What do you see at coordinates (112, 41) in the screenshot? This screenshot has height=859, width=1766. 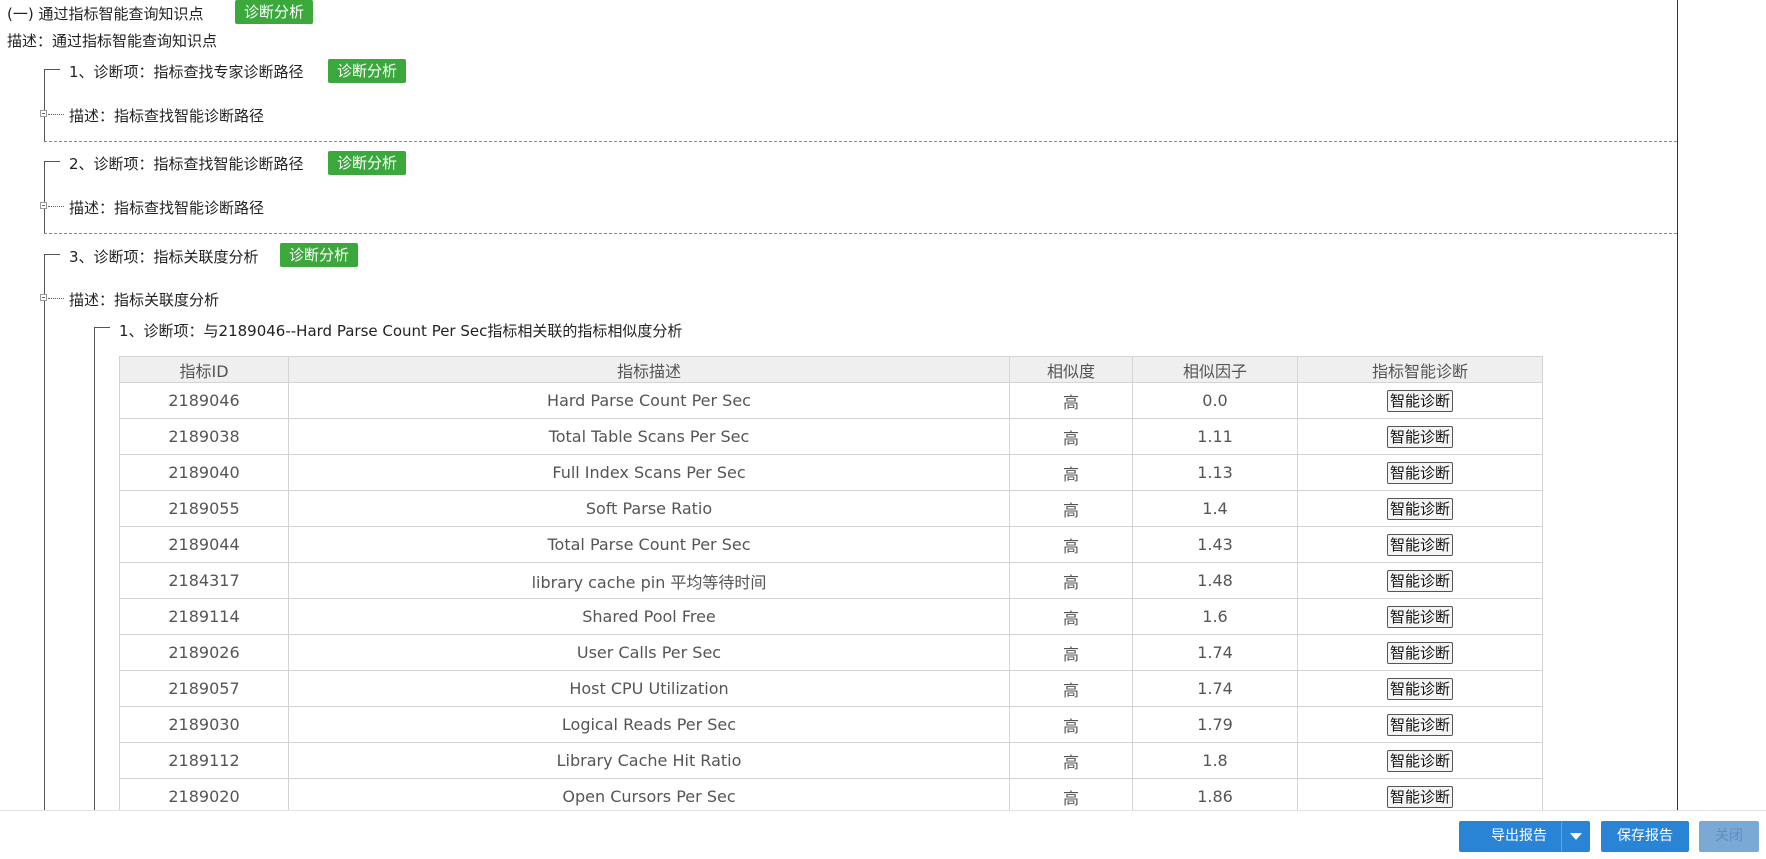 I see `section-description: 描述：通过指标智能查询知识点` at bounding box center [112, 41].